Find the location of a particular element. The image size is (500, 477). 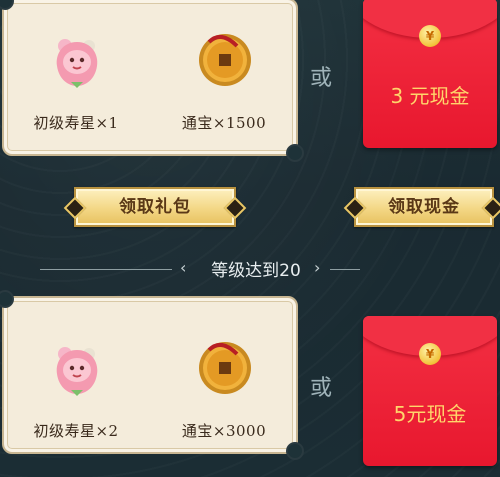

chevron-right-icon: › is located at coordinates (317, 267).